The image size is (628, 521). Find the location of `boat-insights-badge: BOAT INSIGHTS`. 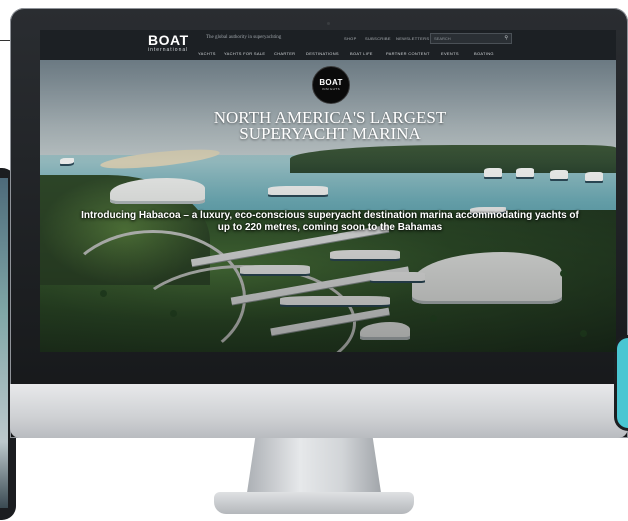

boat-insights-badge: BOAT INSIGHTS is located at coordinates (331, 85).